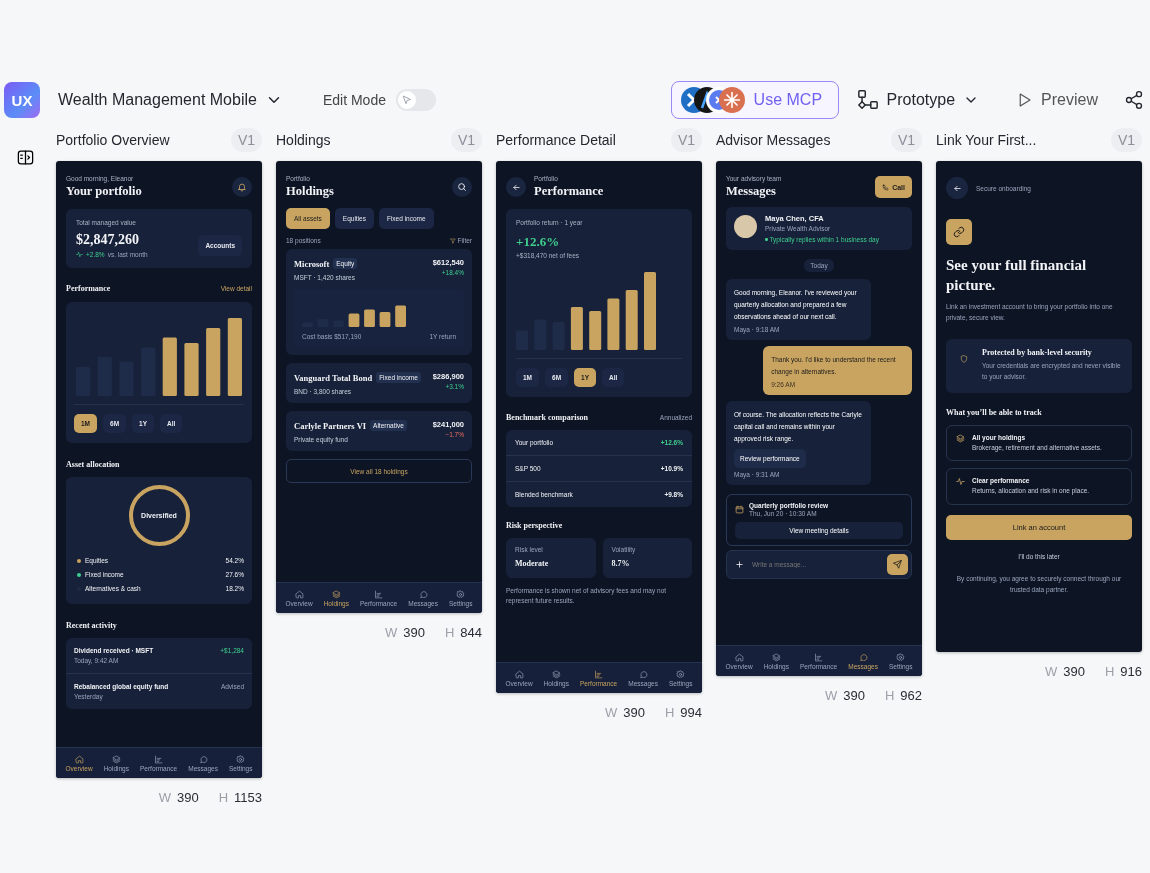 The height and width of the screenshot is (873, 1150). Describe the element at coordinates (79, 254) in the screenshot. I see `trend-icon` at that location.